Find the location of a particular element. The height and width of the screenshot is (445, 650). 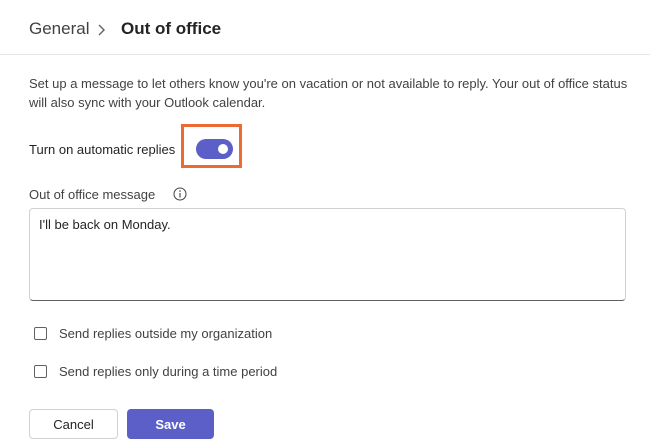

header: General Out of office is located at coordinates (325, 27).